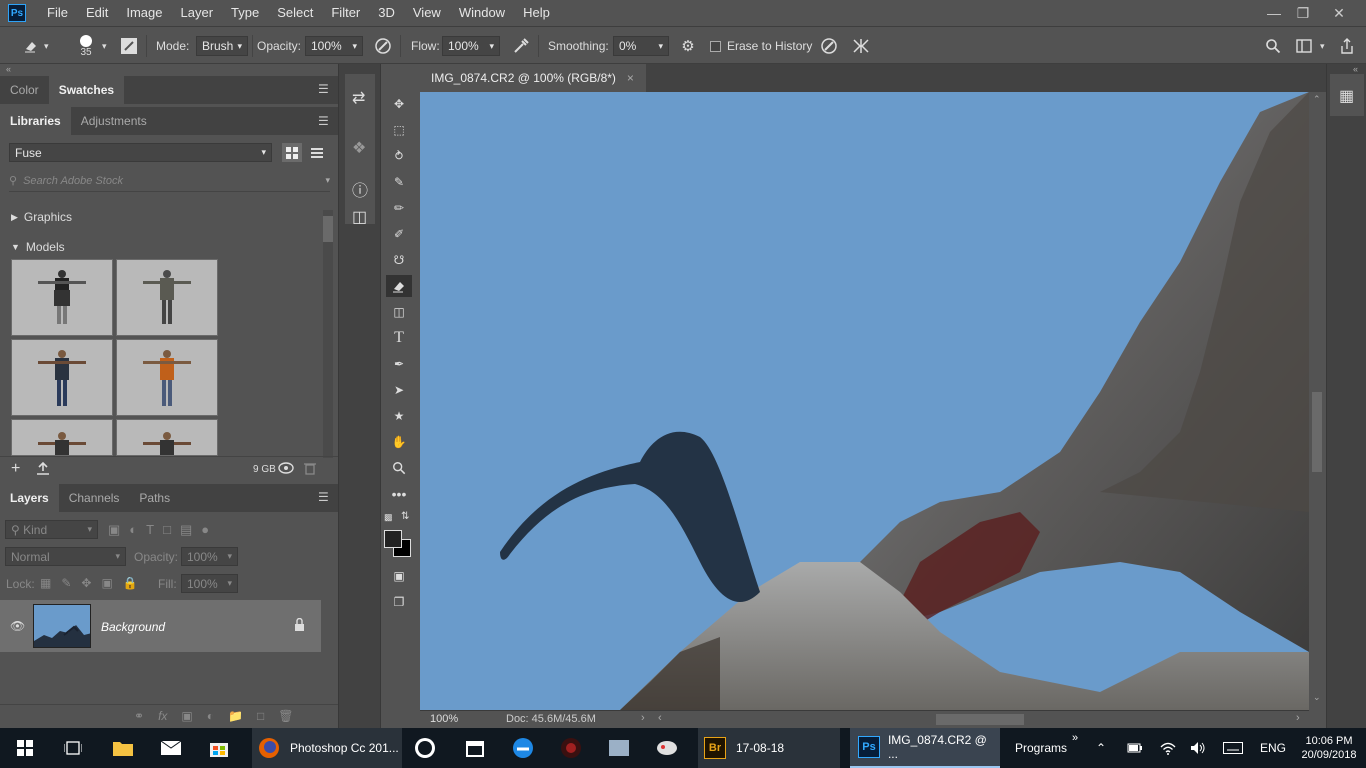  Describe the element at coordinates (73, 748) in the screenshot. I see `task-view-icon` at that location.